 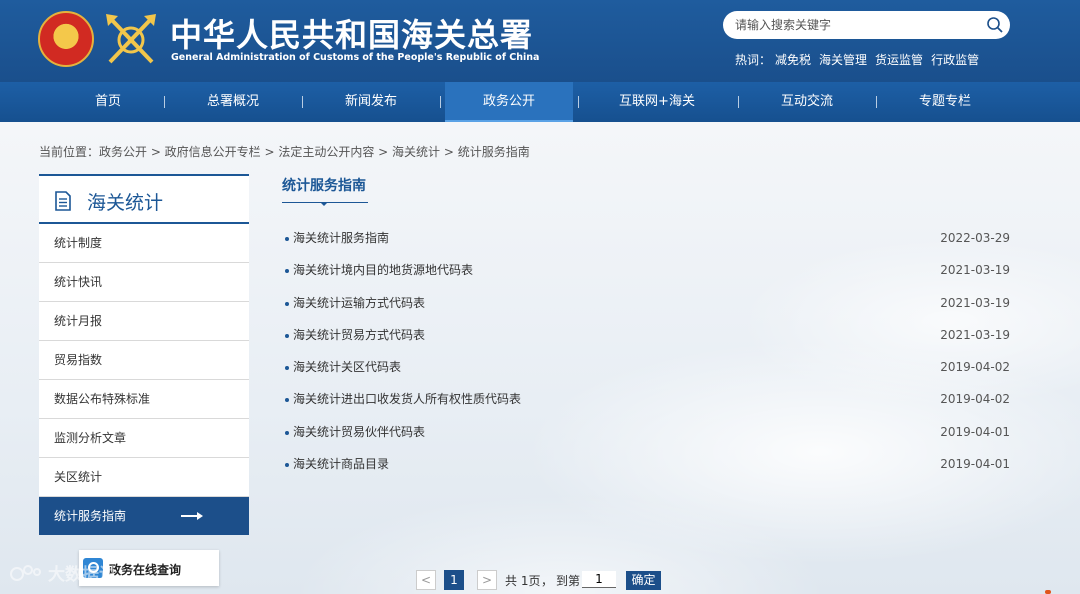 What do you see at coordinates (66, 39) in the screenshot?
I see `national-emblem-icon` at bounding box center [66, 39].